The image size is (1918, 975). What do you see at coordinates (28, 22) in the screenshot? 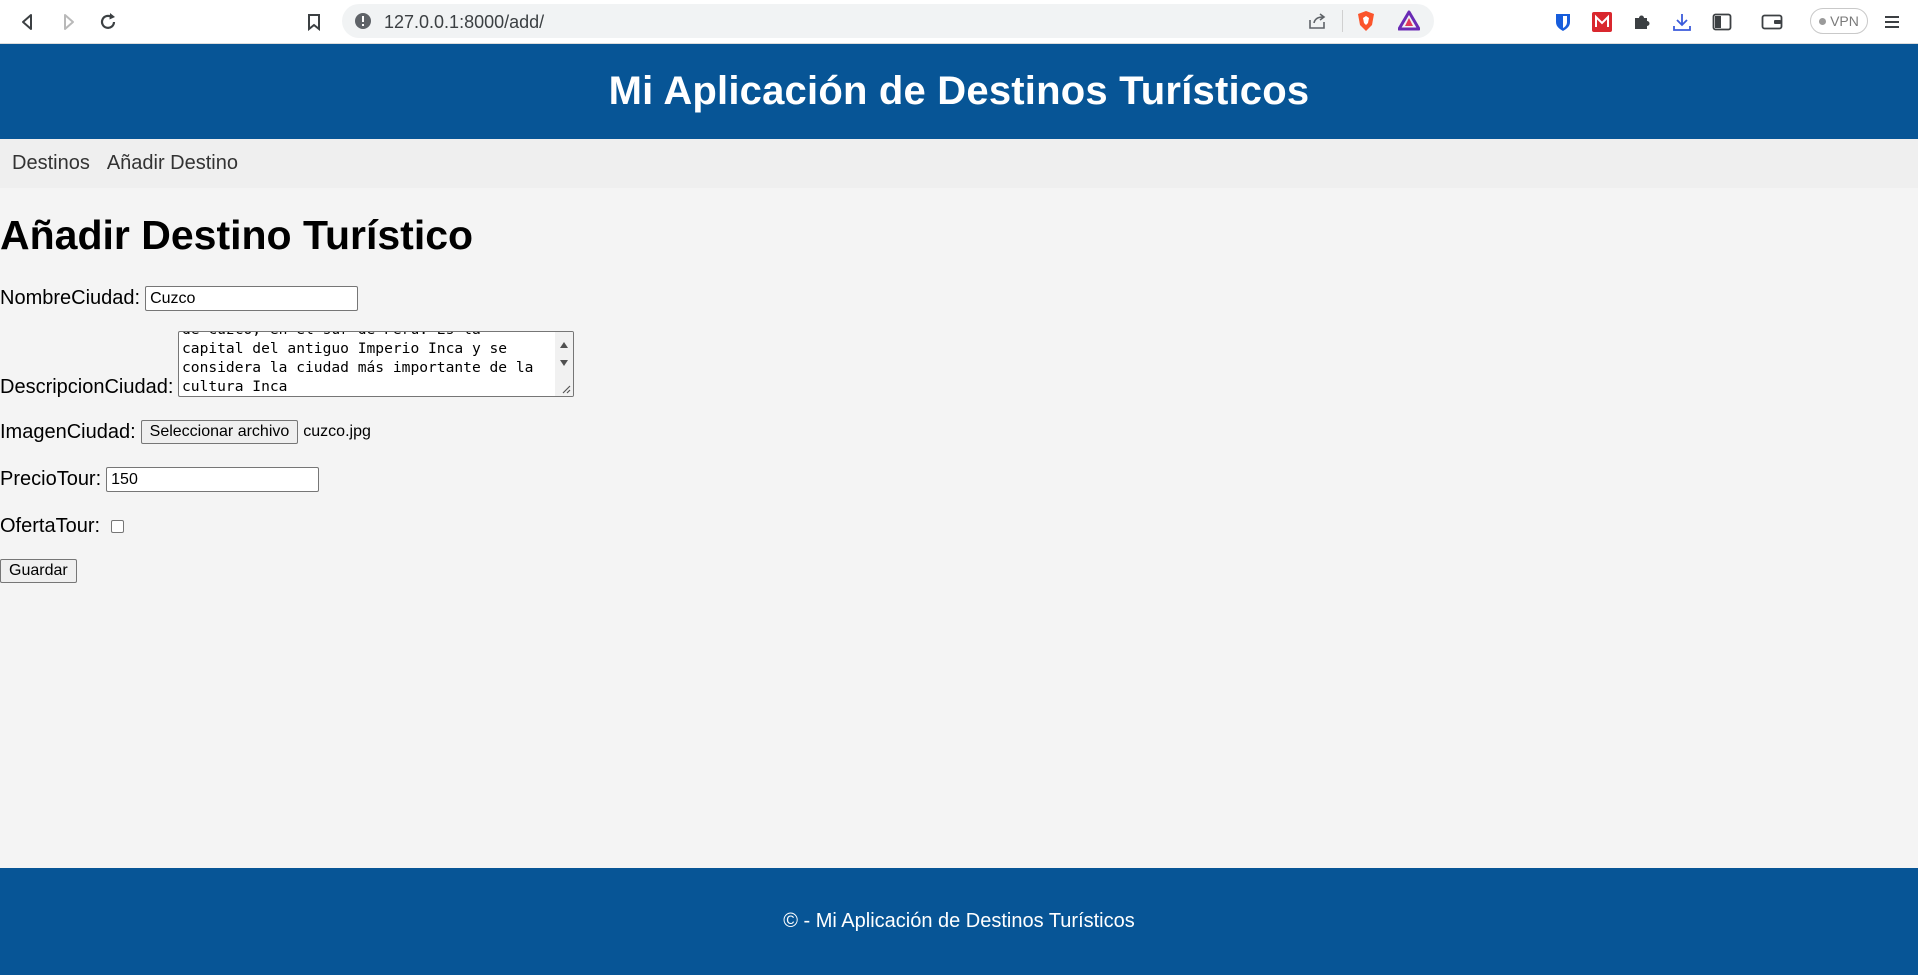
I see `back-icon` at bounding box center [28, 22].